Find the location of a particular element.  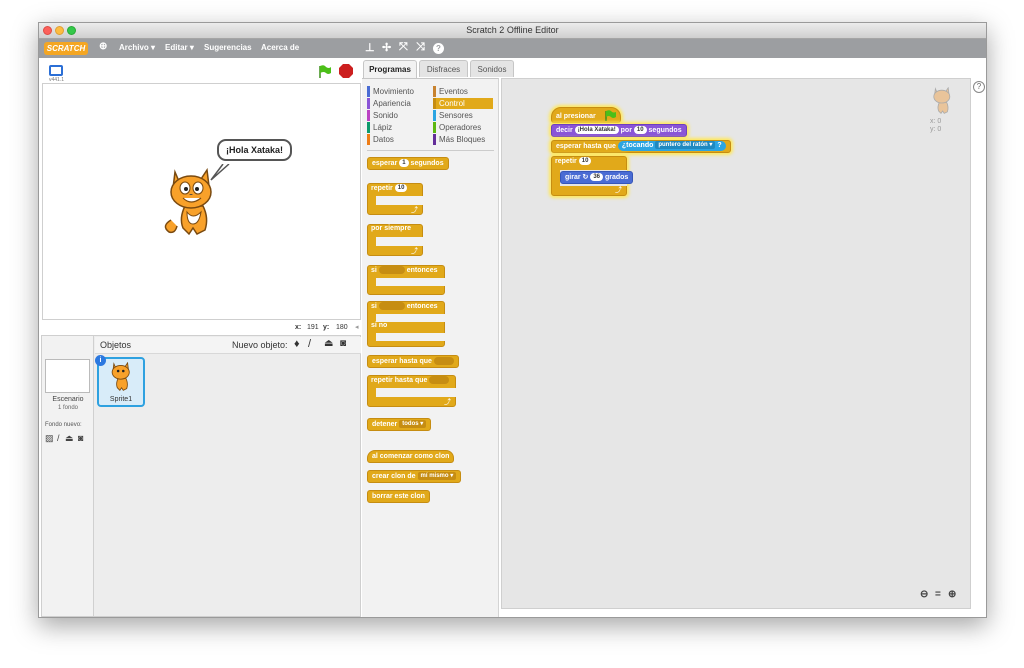

category-apariencia: Apariencia is located at coordinates (397, 103).